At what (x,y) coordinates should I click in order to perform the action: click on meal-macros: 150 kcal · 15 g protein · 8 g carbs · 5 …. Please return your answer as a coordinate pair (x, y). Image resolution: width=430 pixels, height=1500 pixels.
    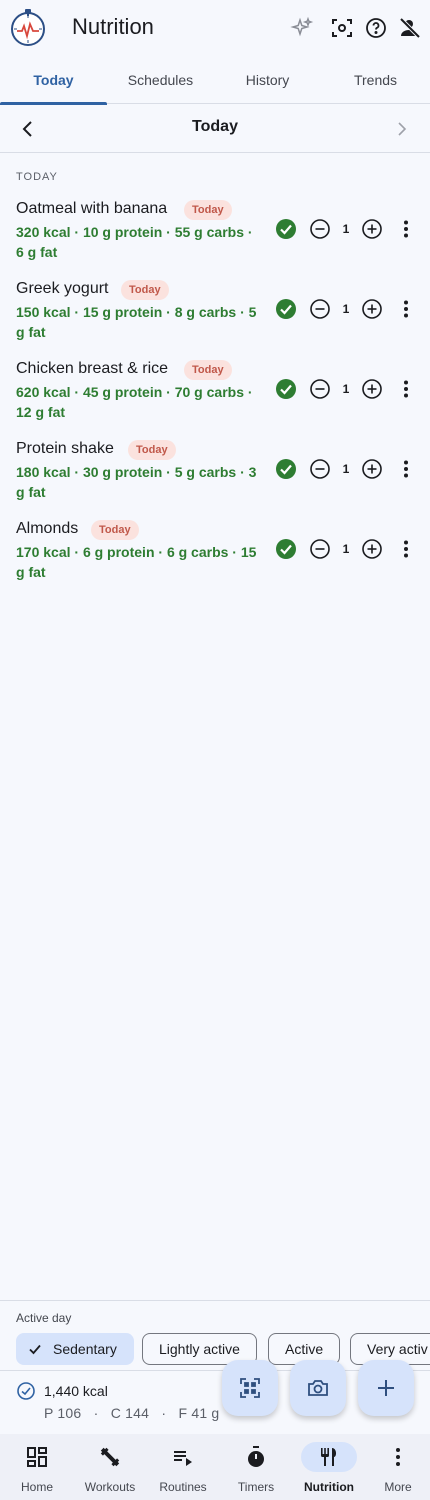
    Looking at the image, I should click on (136, 322).